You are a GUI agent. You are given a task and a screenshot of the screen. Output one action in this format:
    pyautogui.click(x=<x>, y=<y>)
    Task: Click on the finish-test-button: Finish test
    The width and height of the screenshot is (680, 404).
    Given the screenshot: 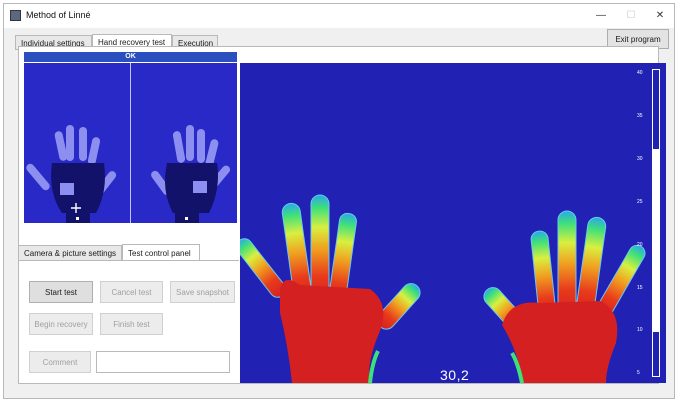 What is the action you would take?
    pyautogui.click(x=131, y=324)
    